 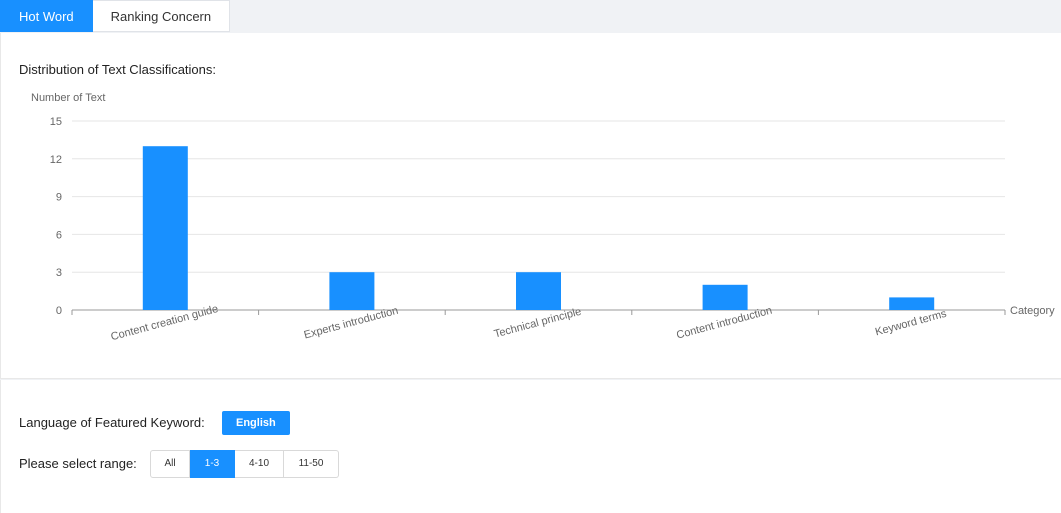 What do you see at coordinates (161, 16) in the screenshot?
I see `tab-ranking-concern: Ranking Concern` at bounding box center [161, 16].